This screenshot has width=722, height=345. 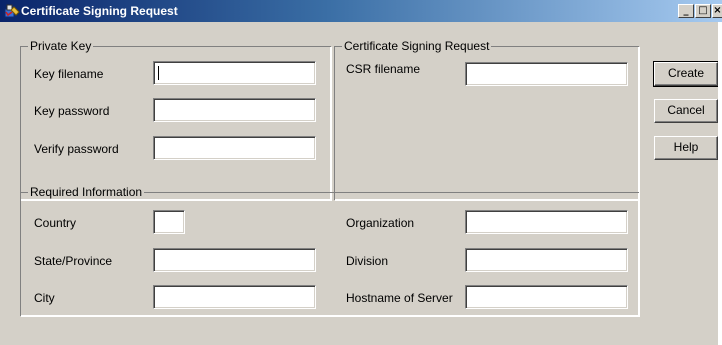 I want to click on close-icon: ×, so click(x=717, y=10).